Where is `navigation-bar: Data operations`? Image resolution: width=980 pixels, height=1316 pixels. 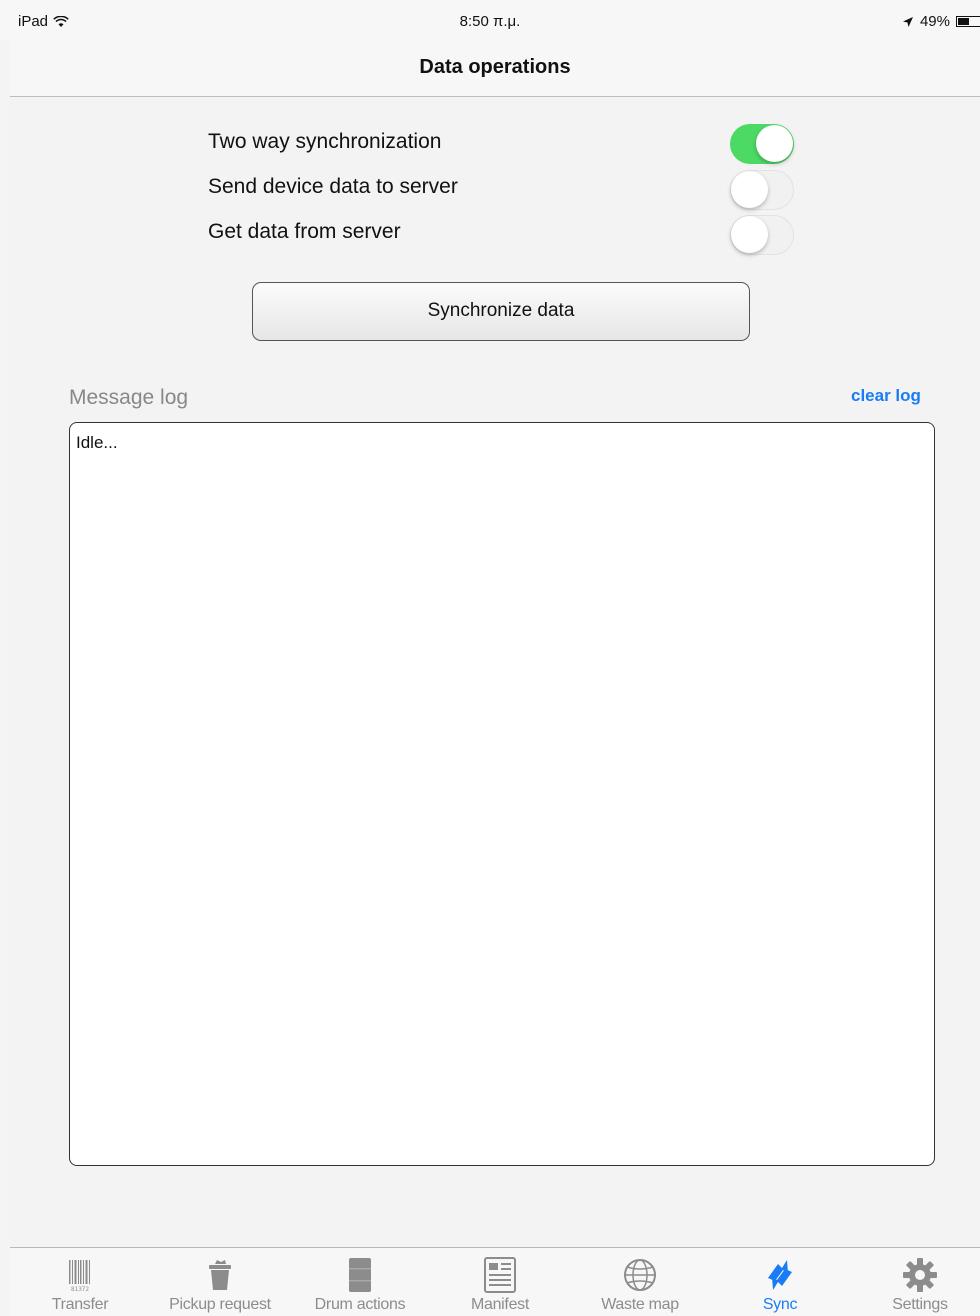
navigation-bar: Data operations is located at coordinates (495, 68).